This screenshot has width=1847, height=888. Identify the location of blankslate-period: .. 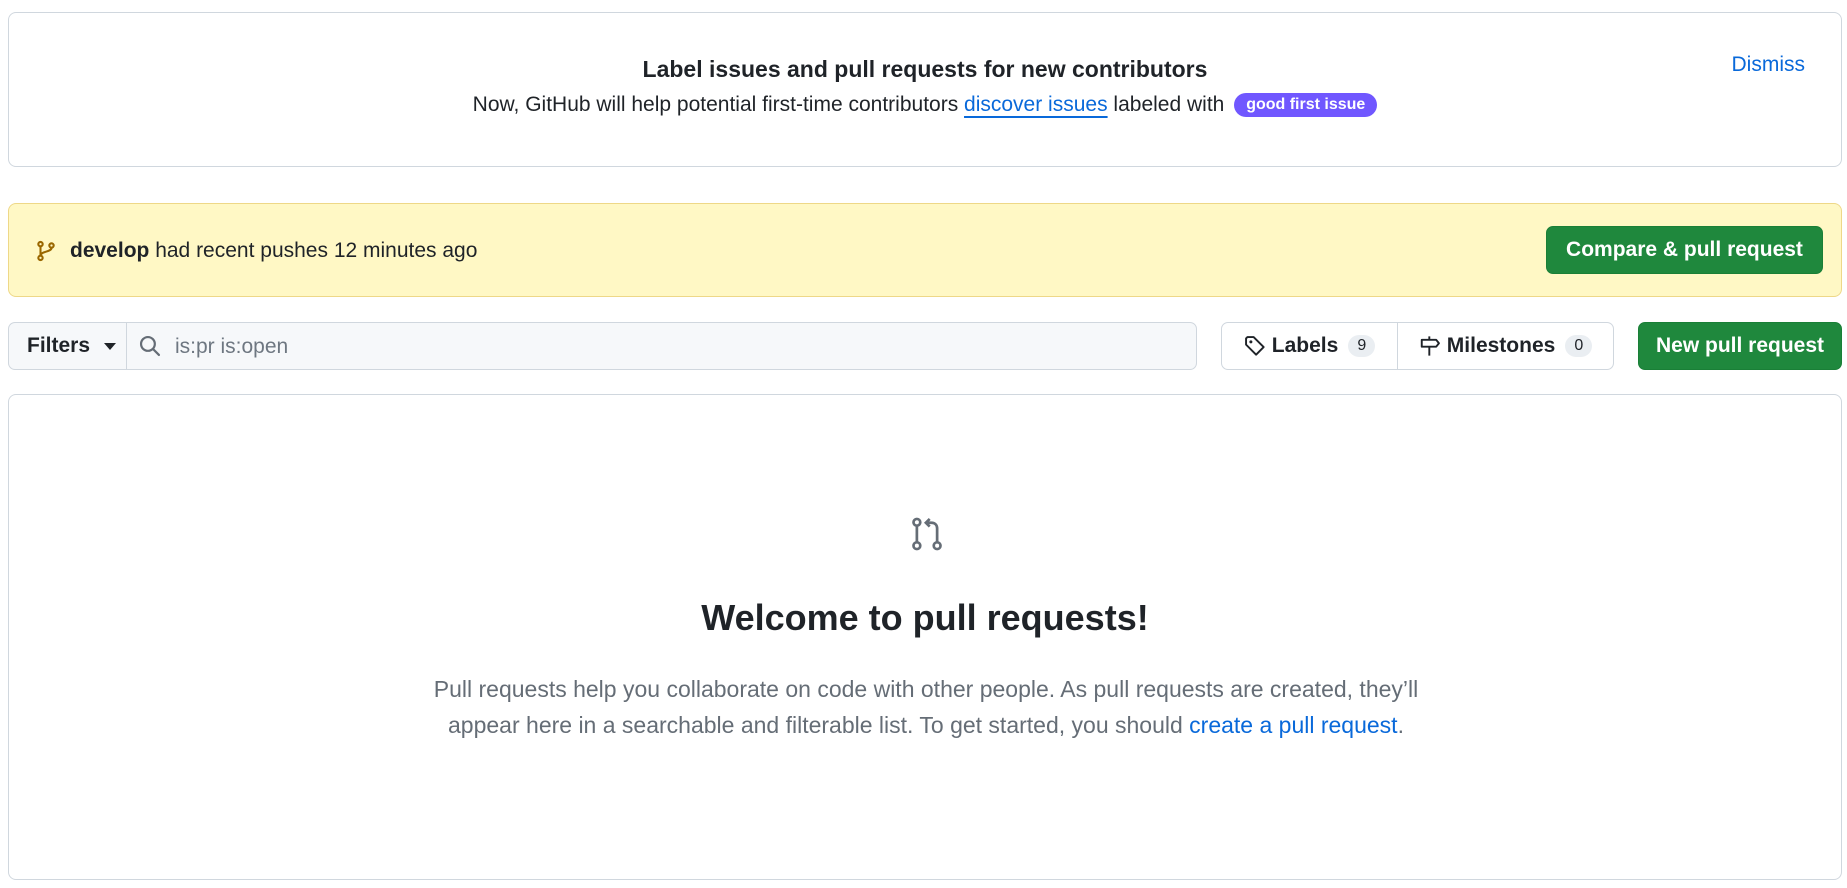
(1400, 725).